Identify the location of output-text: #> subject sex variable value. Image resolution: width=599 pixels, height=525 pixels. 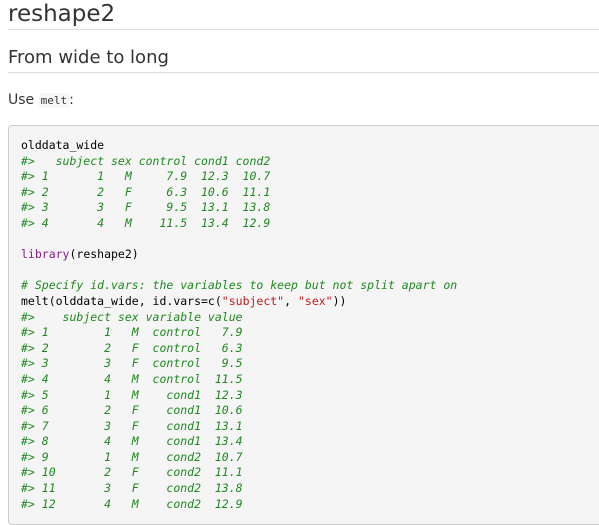
(132, 316).